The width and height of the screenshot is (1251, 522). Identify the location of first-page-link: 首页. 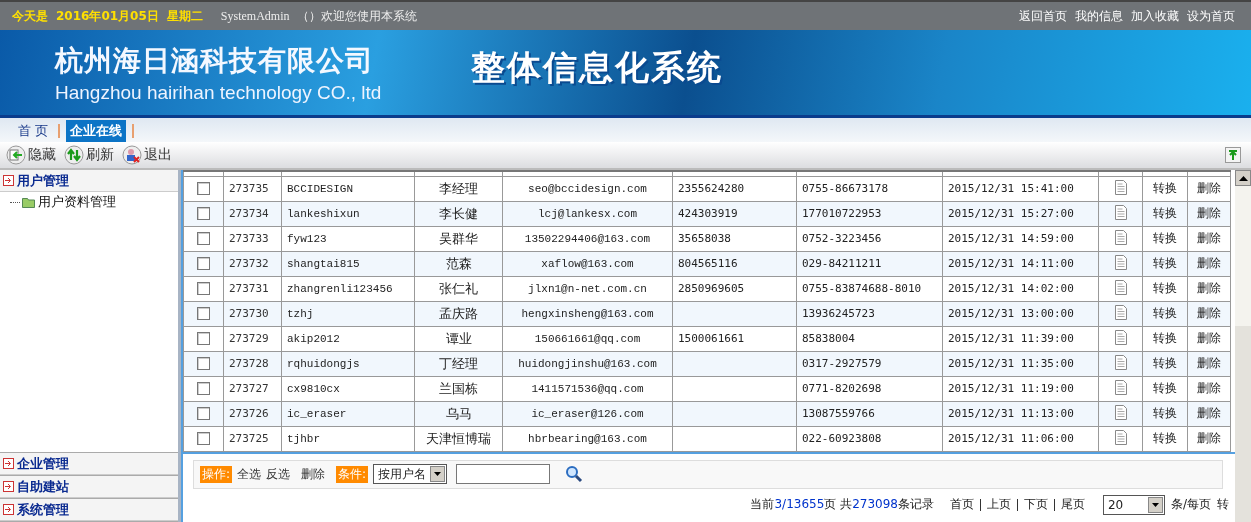
(961, 504).